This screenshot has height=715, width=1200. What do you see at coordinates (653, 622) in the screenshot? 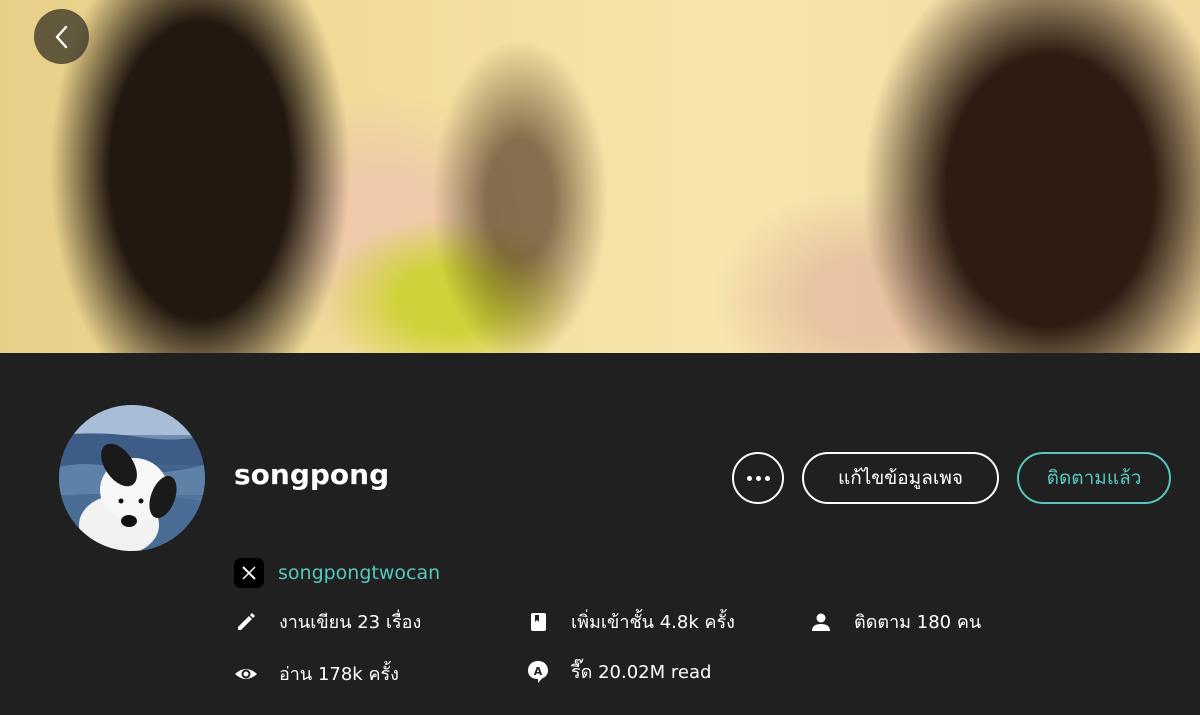
I see `stat-library-label: เพิ่มเข้าชั้น 4.8k ครั้ง` at bounding box center [653, 622].